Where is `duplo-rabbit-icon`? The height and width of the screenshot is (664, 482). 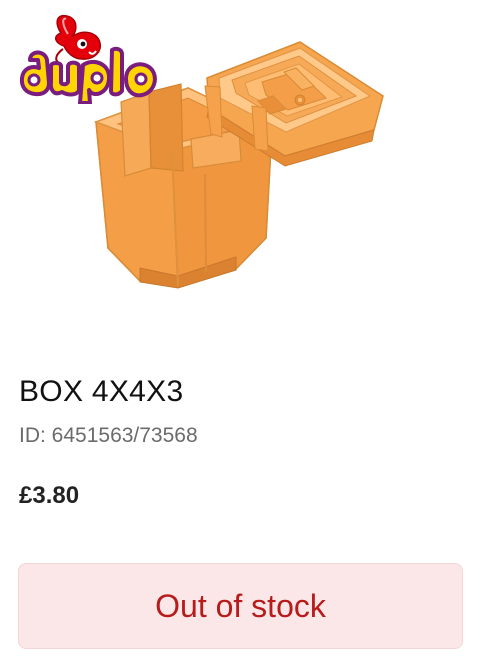 duplo-rabbit-icon is located at coordinates (77, 39).